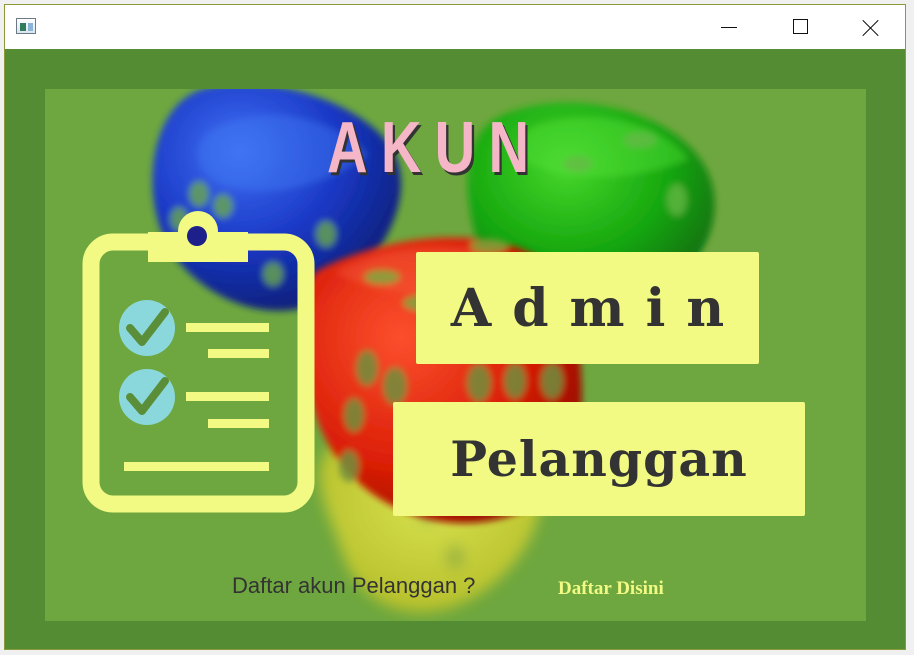 This screenshot has width=914, height=655. Describe the element at coordinates (728, 27) in the screenshot. I see `minimize-button` at that location.